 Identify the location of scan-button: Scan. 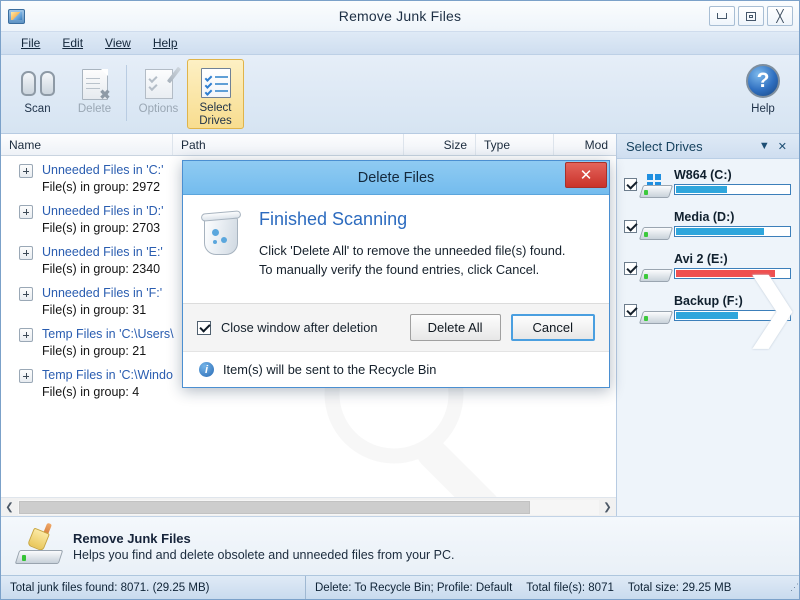
(37, 94).